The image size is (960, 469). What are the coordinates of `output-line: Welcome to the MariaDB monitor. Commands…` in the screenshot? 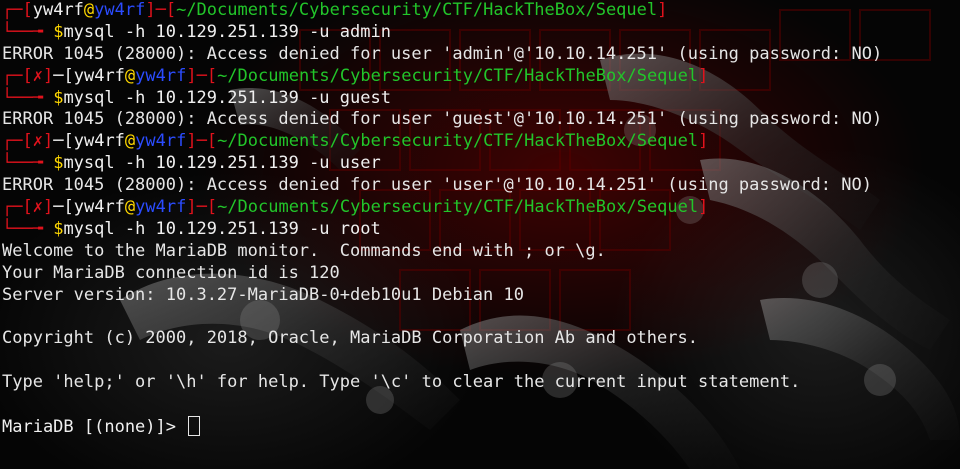 It's located at (304, 250).